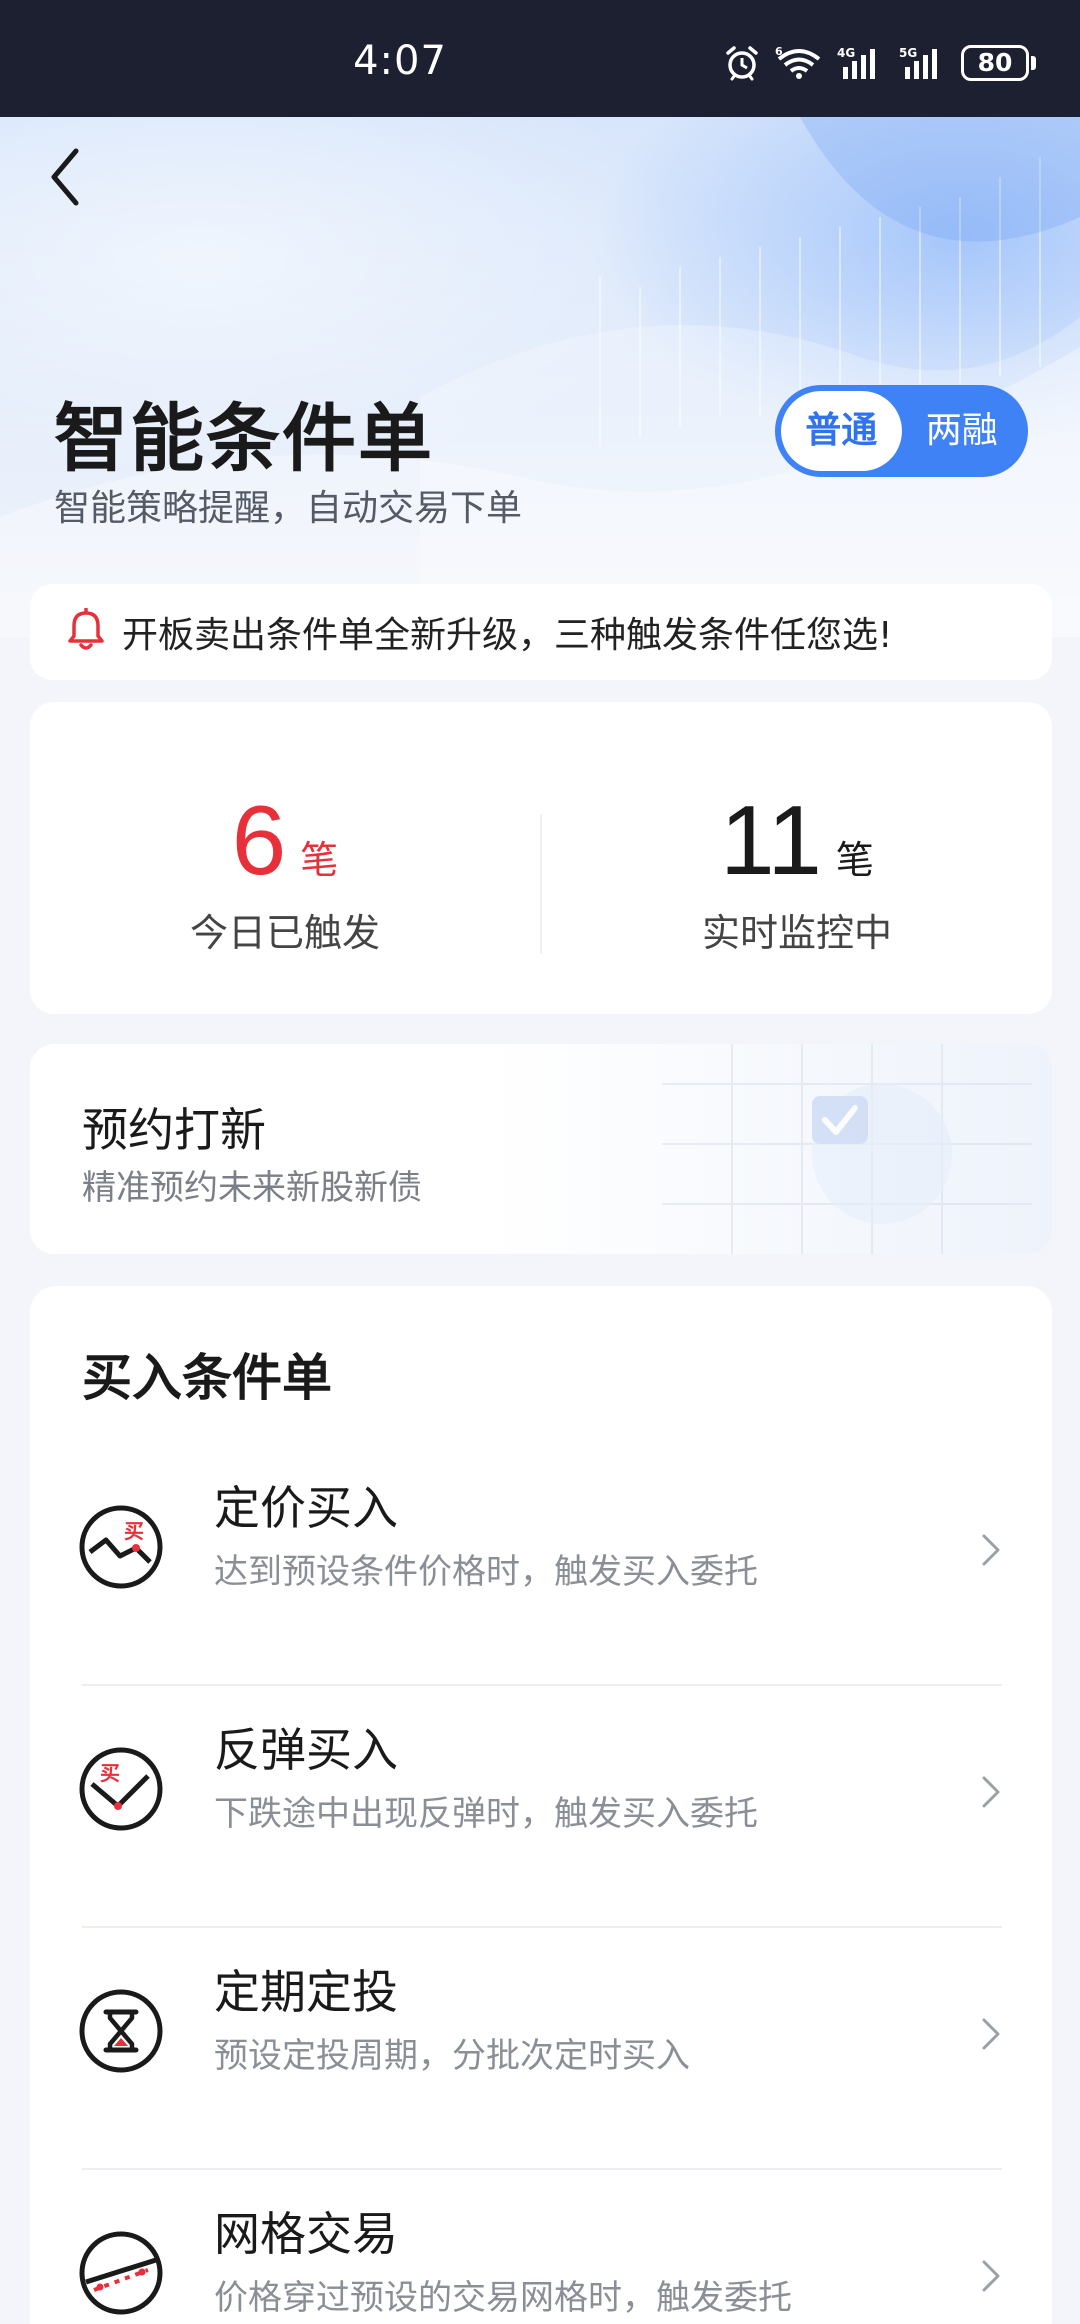 The width and height of the screenshot is (1080, 2324). Describe the element at coordinates (86, 631) in the screenshot. I see `bell-icon` at that location.